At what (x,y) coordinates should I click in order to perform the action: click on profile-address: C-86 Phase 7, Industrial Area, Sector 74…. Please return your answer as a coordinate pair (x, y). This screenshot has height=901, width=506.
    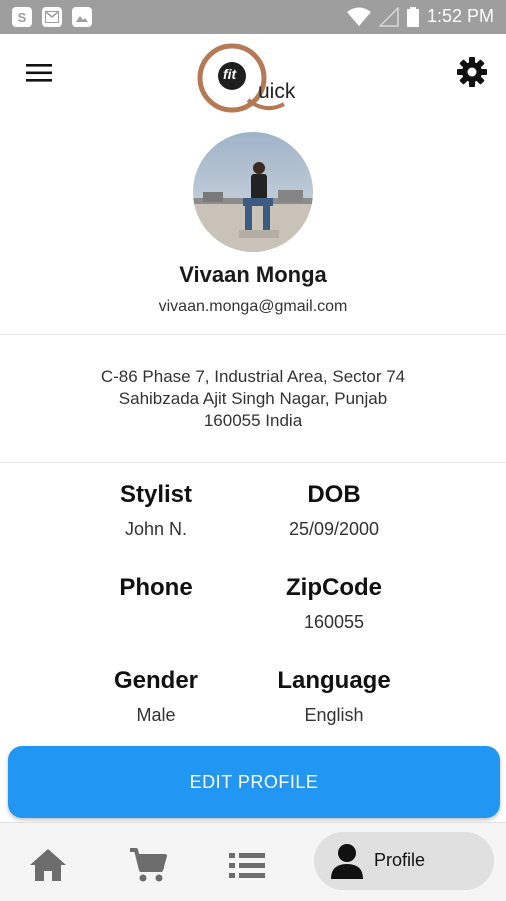
    Looking at the image, I should click on (253, 399).